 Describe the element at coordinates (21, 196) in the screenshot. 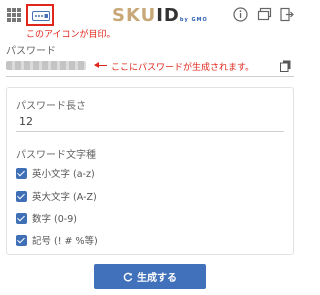

I see `checkbox-uppercase` at that location.